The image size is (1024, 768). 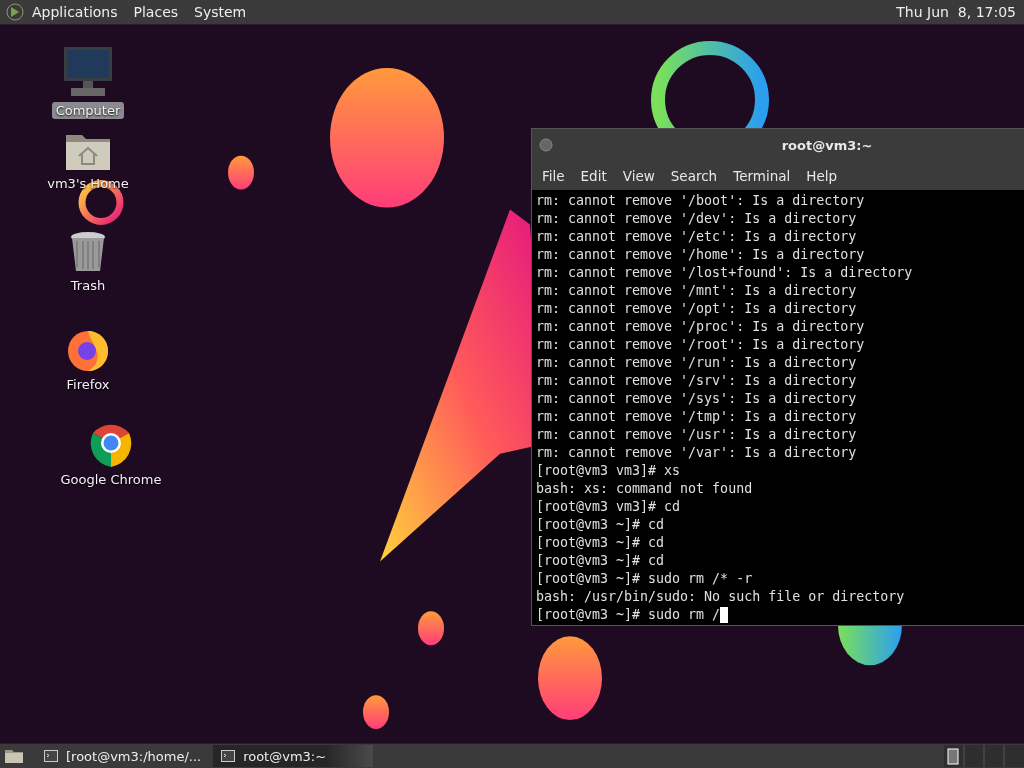 I want to click on terminal-line: rm: cannot remove '/run': Is a directory, so click(x=696, y=363).